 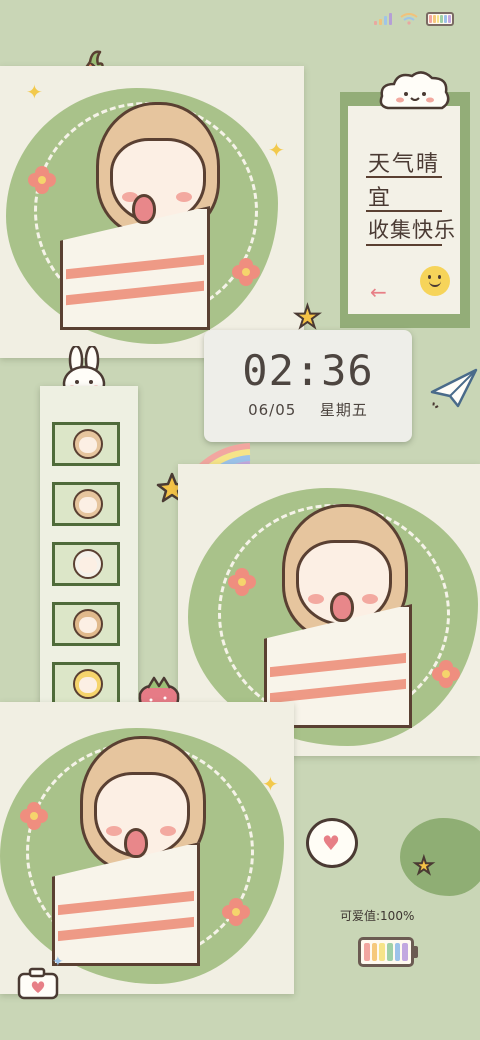 What do you see at coordinates (332, 843) in the screenshot?
I see `heart-speech-bubble-icon: ♥` at bounding box center [332, 843].